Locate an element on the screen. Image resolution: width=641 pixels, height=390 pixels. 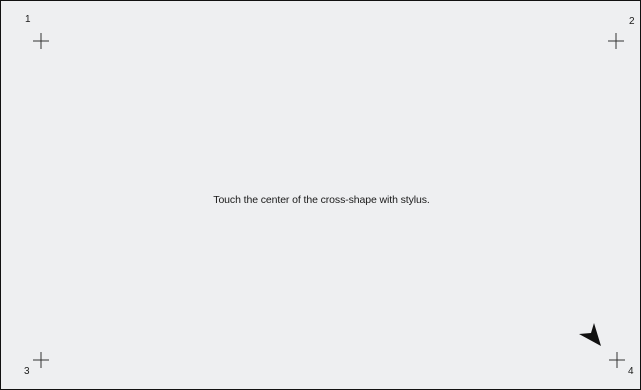
target-number-1: 1 is located at coordinates (28, 19).